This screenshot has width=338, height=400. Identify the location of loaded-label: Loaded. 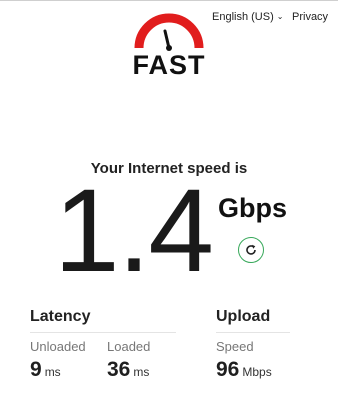
(129, 346).